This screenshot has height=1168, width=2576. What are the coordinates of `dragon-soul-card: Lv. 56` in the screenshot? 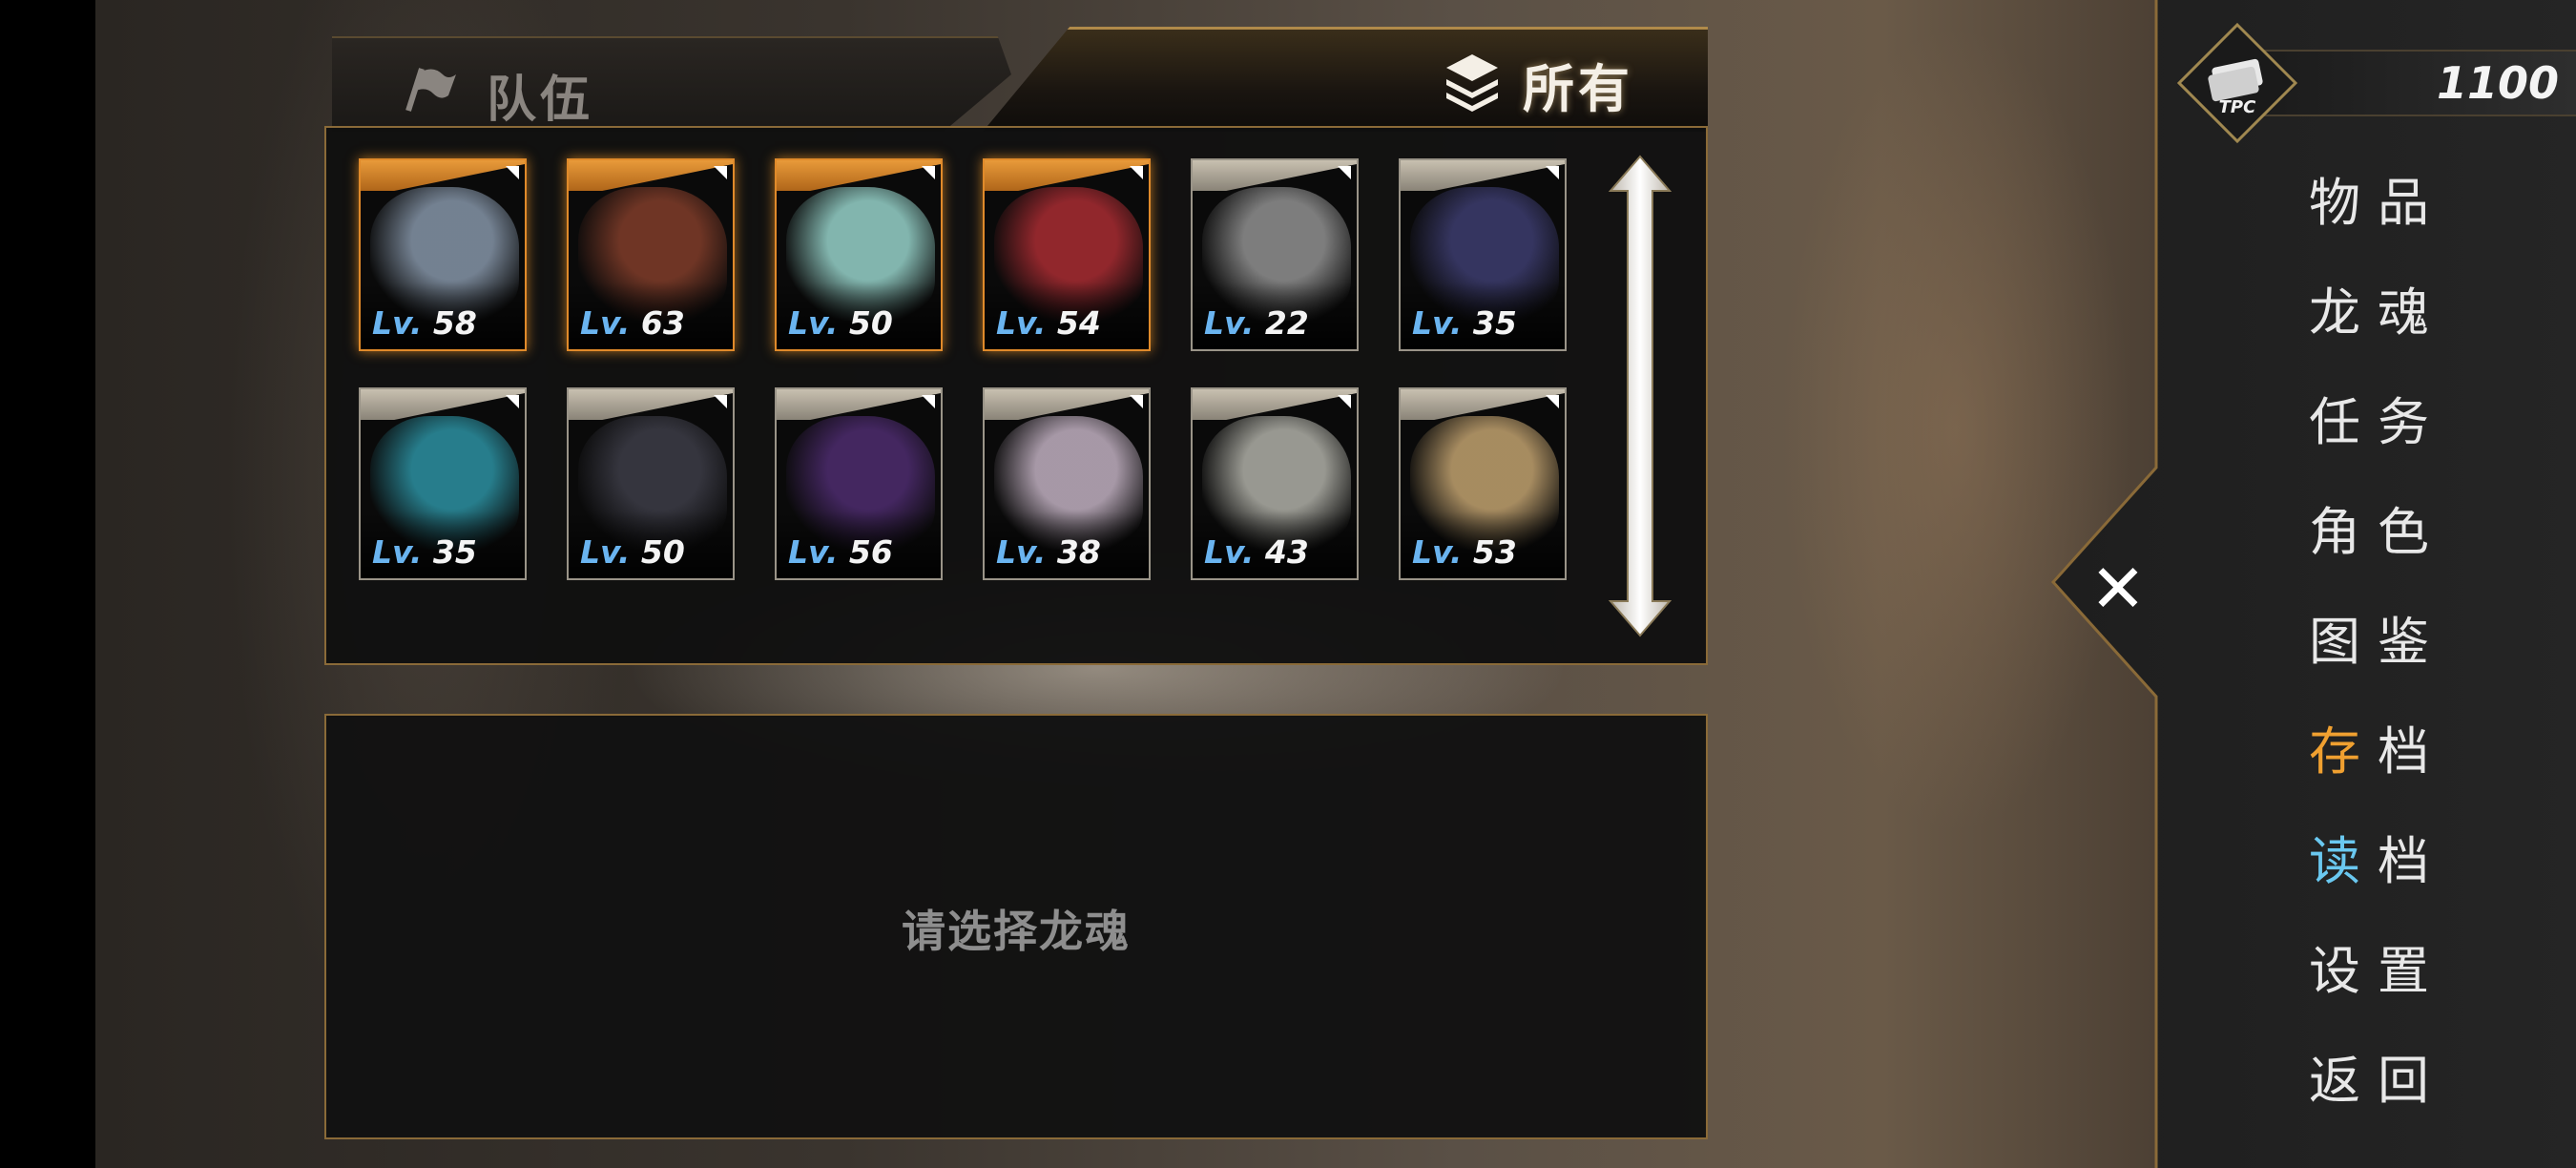 It's located at (859, 483).